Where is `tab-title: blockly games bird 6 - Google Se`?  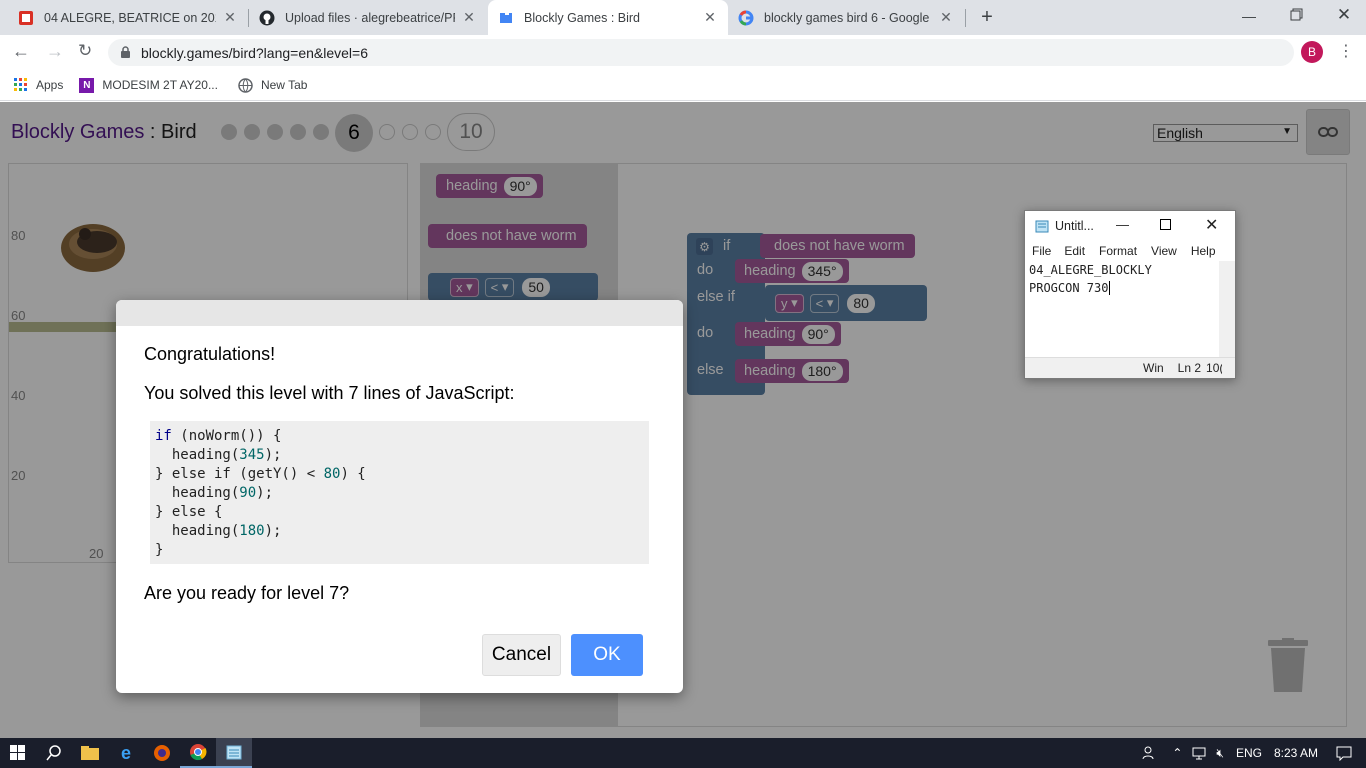 tab-title: blockly games bird 6 - Google Se is located at coordinates (848, 17).